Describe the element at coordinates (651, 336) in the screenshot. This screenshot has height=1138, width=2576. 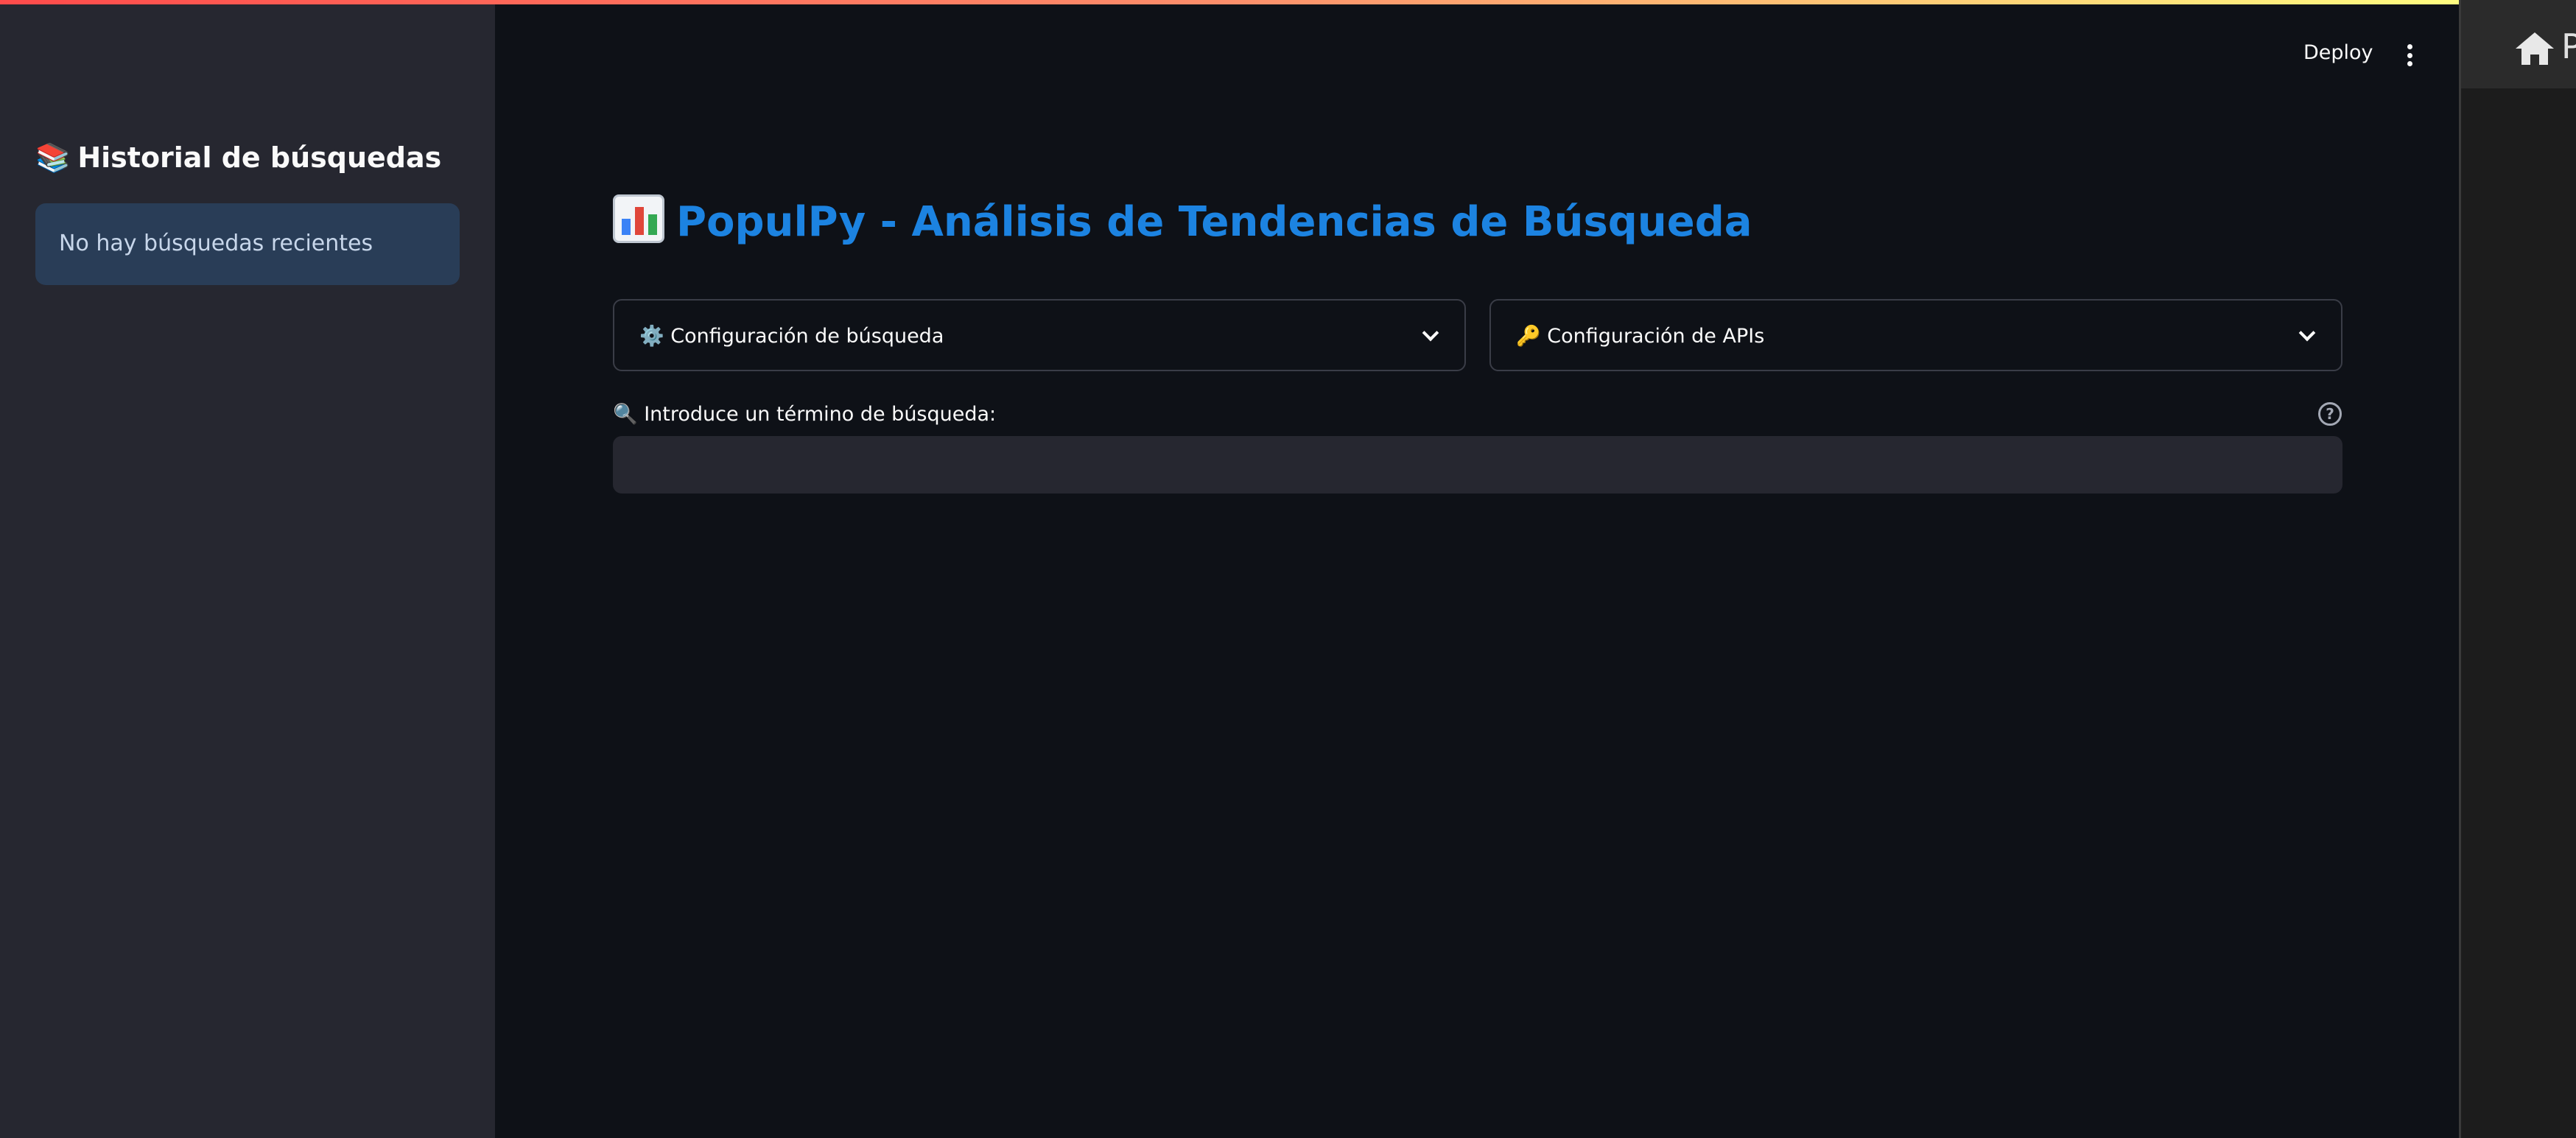
I see `gear-icon: ⚙️` at that location.